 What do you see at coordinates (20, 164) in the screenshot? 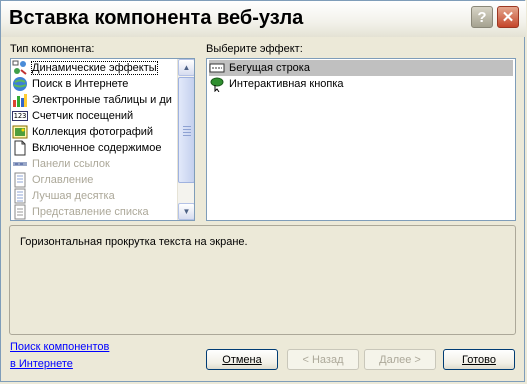
I see `link-bar-icon` at bounding box center [20, 164].